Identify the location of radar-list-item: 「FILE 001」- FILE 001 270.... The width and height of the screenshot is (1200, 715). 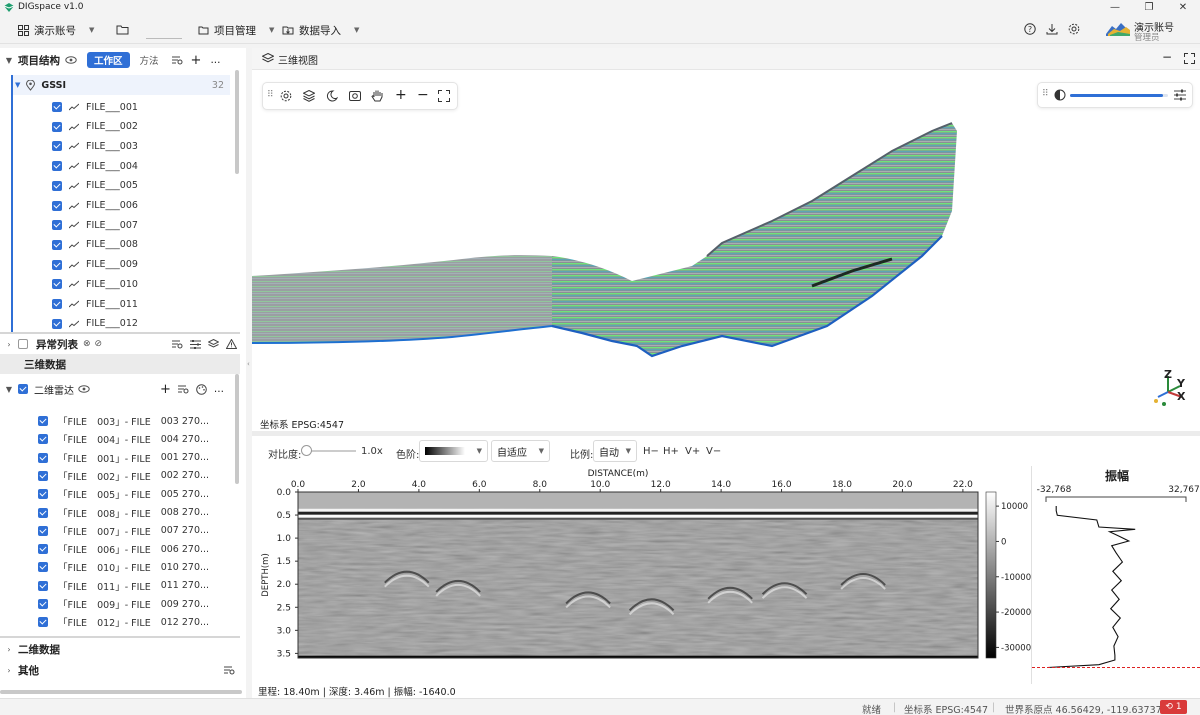
(123, 458).